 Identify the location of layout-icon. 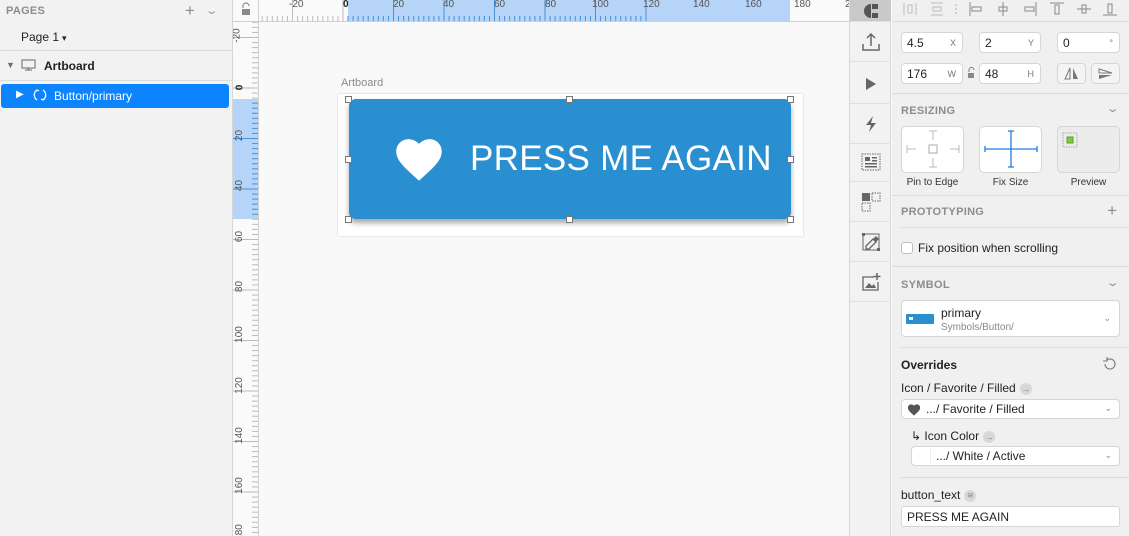
(870, 161).